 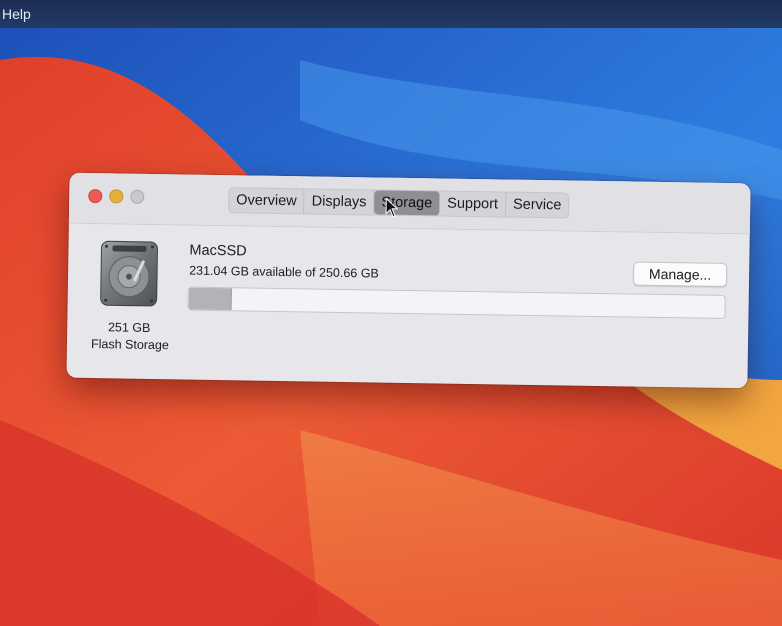 I want to click on tab-service: Service, so click(x=537, y=205).